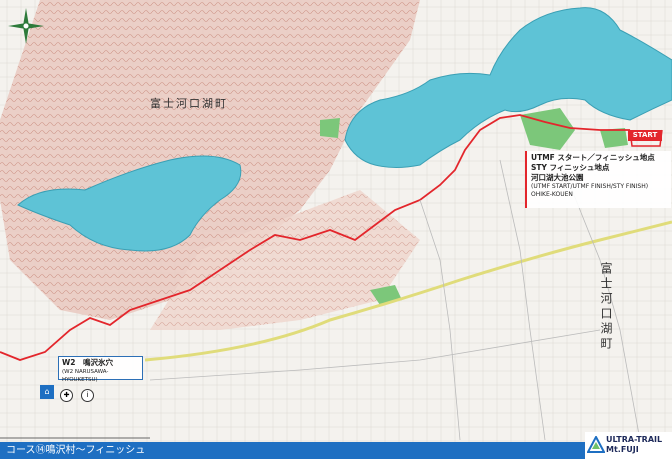  What do you see at coordinates (590, 186) in the screenshot?
I see `start-callout-line4: (UTMF START/UTMF FINISH/STY FINISH)` at bounding box center [590, 186].